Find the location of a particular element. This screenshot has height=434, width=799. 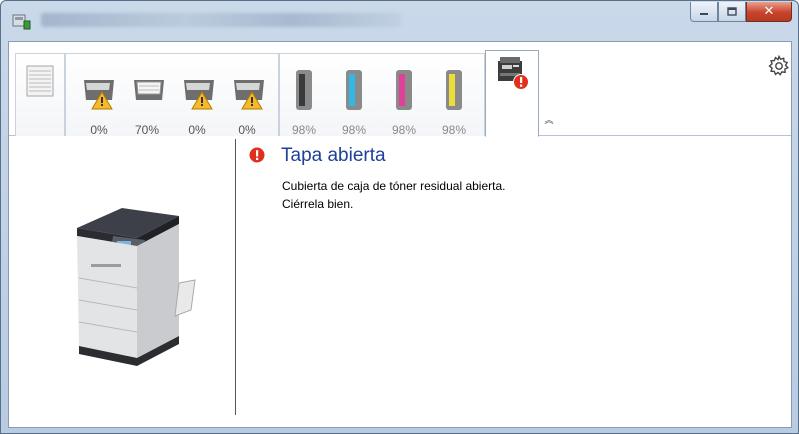

tray-3-level: 0% is located at coordinates (197, 130).